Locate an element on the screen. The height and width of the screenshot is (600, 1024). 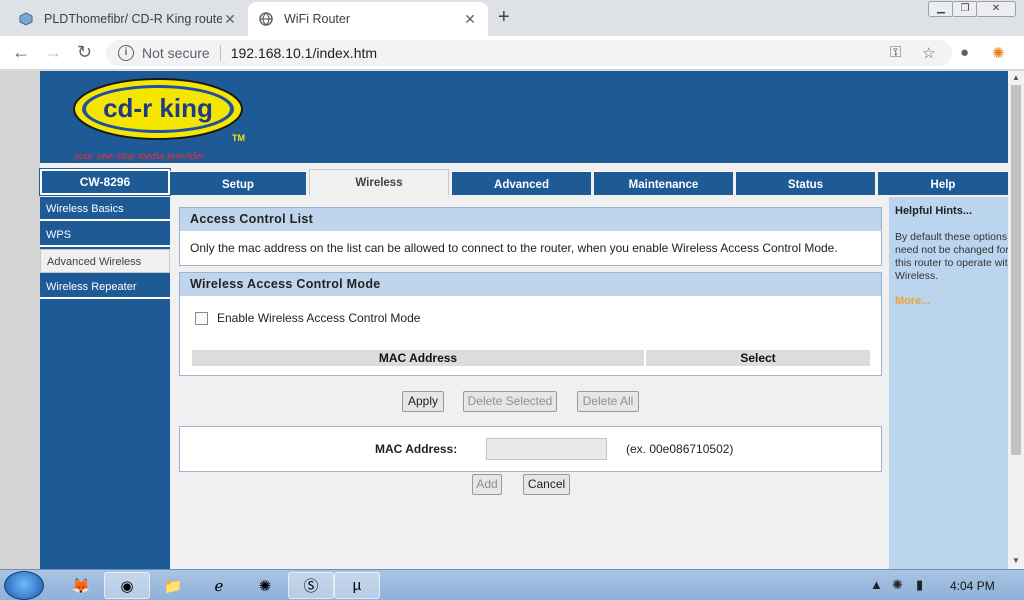
tab-status: Status is located at coordinates (805, 183).